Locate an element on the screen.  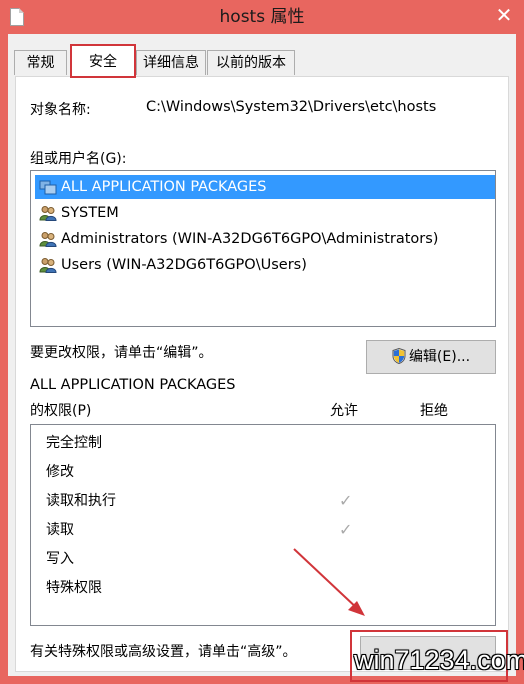
list-item-all-application-packages: ALL APPLICATION PACKAGES is located at coordinates (265, 187).